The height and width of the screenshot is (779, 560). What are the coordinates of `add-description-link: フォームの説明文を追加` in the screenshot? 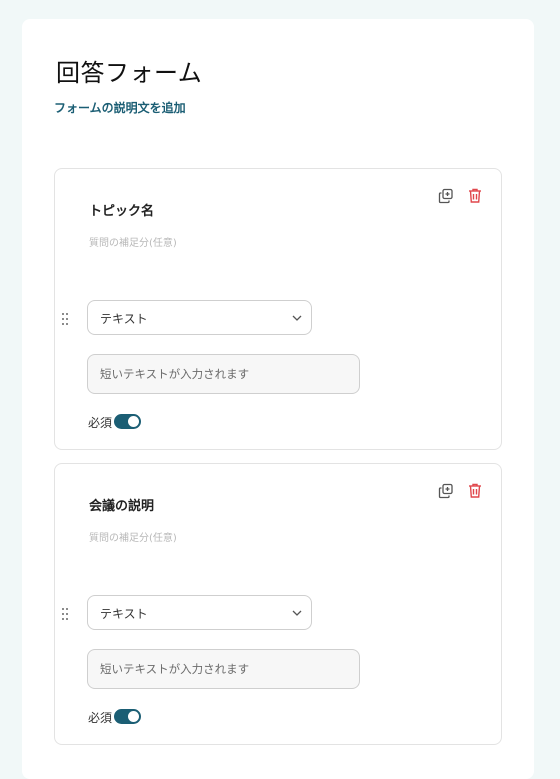 It's located at (120, 107).